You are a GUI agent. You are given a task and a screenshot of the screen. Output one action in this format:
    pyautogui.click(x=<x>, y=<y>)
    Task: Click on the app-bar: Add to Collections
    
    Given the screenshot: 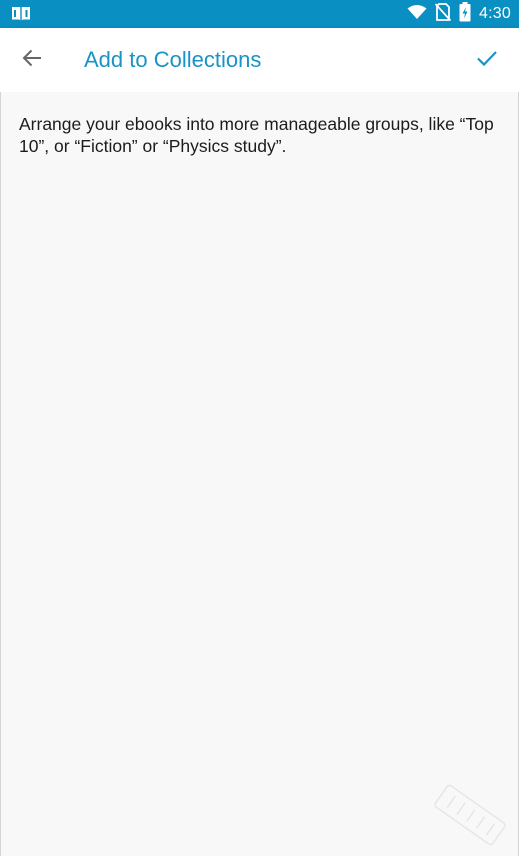 What is the action you would take?
    pyautogui.click(x=259, y=60)
    